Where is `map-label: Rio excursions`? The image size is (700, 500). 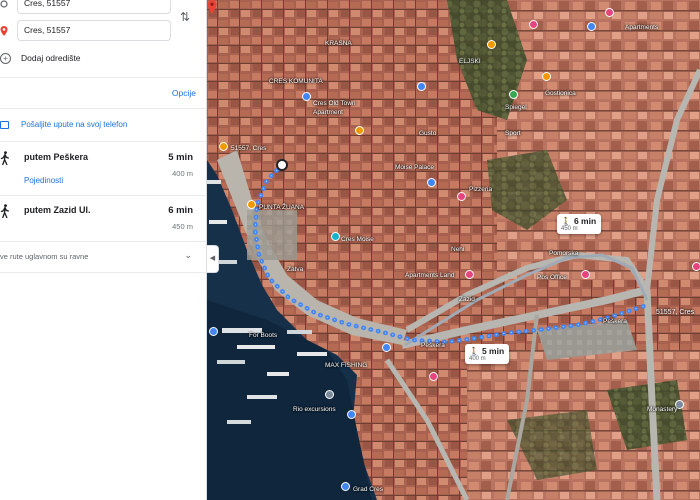
map-label: Rio excursions is located at coordinates (314, 409).